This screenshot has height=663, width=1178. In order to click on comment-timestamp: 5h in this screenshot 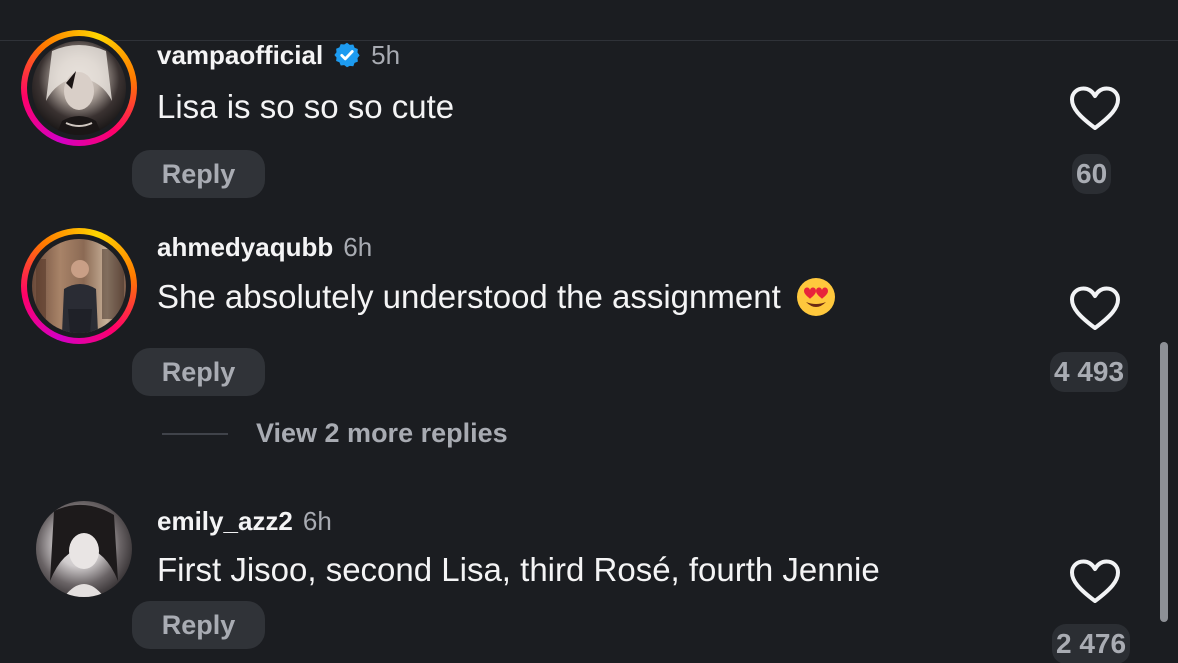, I will do `click(386, 55)`.